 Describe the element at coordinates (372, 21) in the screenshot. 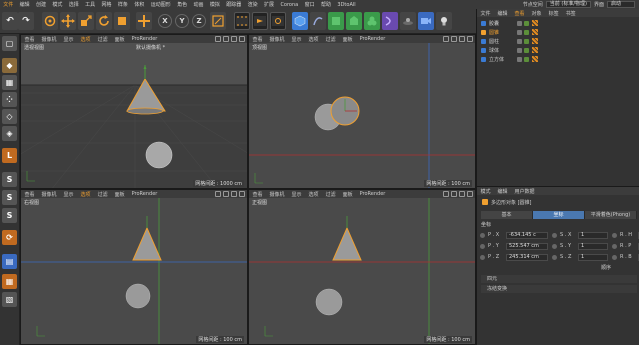

I see `cloner-icon` at that location.